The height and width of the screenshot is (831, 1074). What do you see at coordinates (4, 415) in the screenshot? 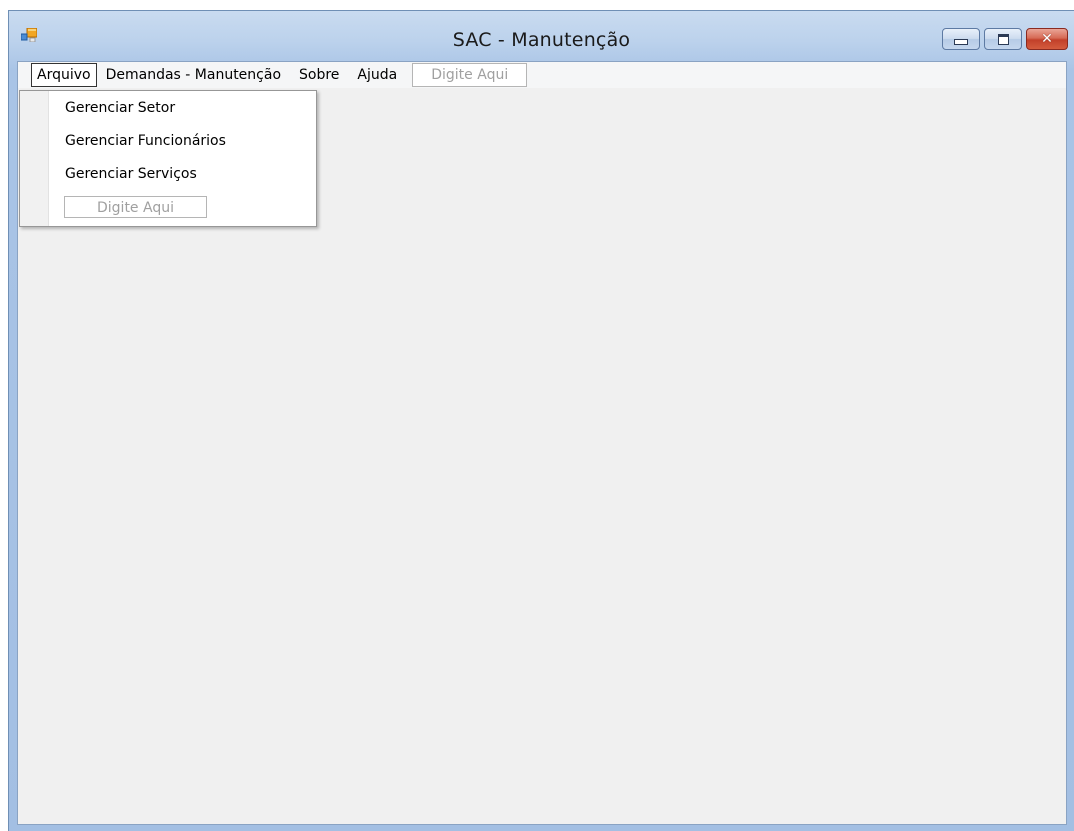
I see `screen-edge` at bounding box center [4, 415].